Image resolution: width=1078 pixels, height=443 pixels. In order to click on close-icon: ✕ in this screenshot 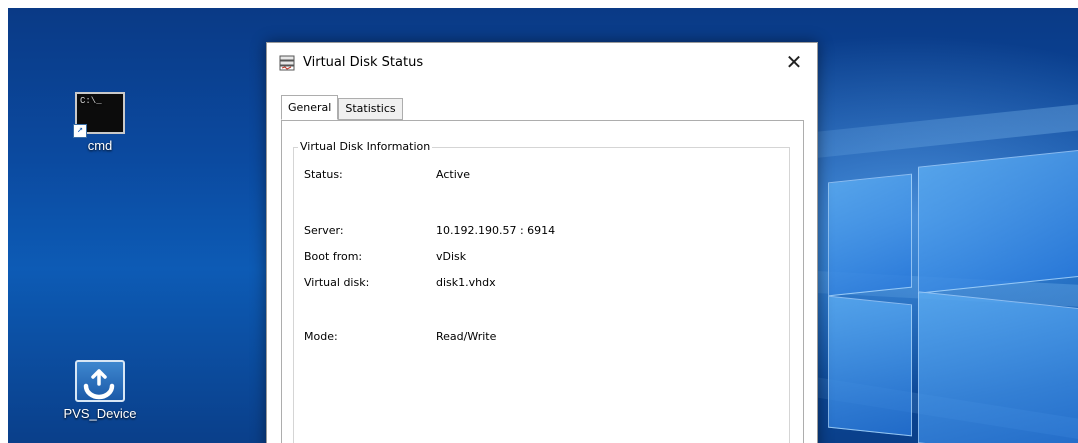, I will do `click(794, 62)`.